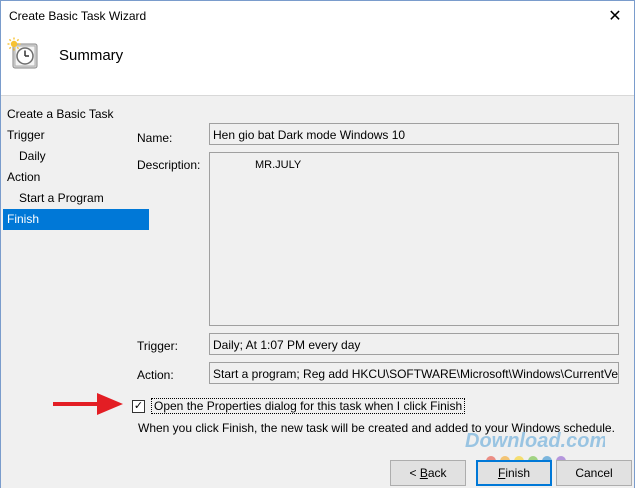 The image size is (635, 488). I want to click on description-value: MR.JULY, so click(278, 165).